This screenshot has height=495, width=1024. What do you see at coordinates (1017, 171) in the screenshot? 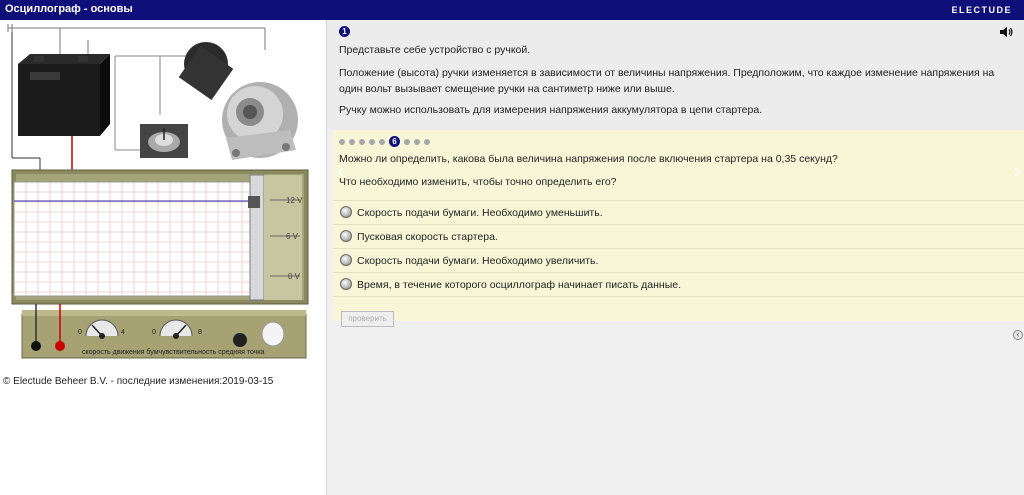
I see `next-arrow-icon: ›` at bounding box center [1017, 171].